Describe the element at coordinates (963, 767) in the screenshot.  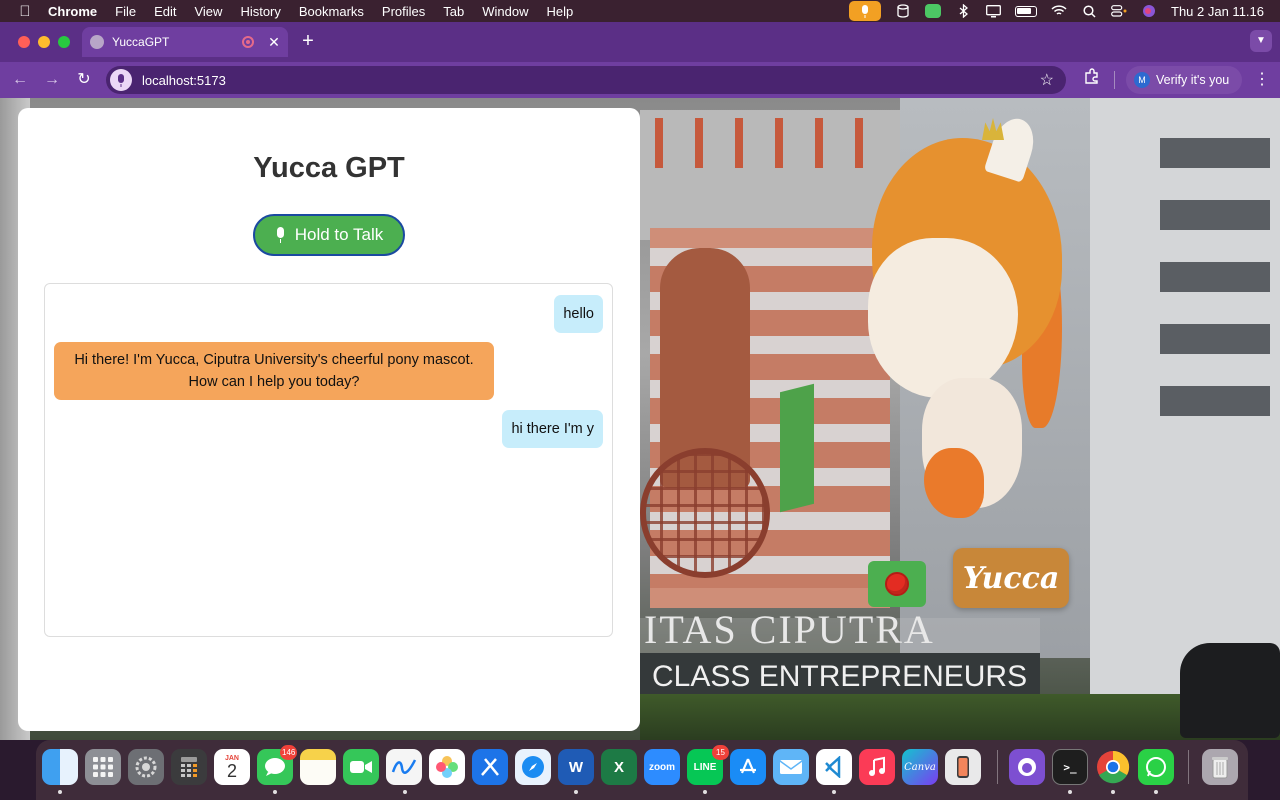
I see `iphone-mirroring-icon` at that location.